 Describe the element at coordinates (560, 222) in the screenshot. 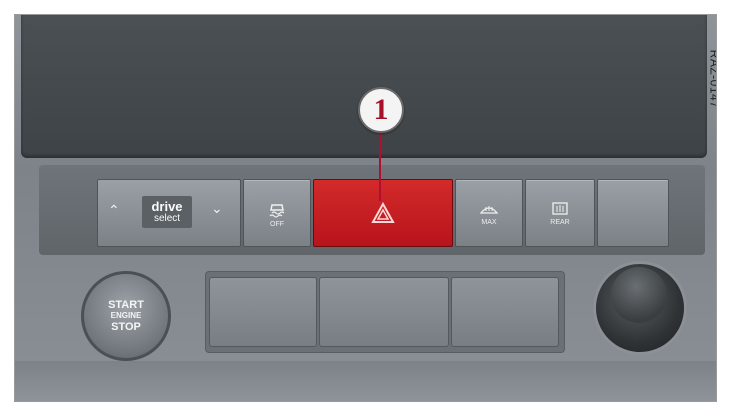

I see `rear-defrost-label: REAR` at that location.